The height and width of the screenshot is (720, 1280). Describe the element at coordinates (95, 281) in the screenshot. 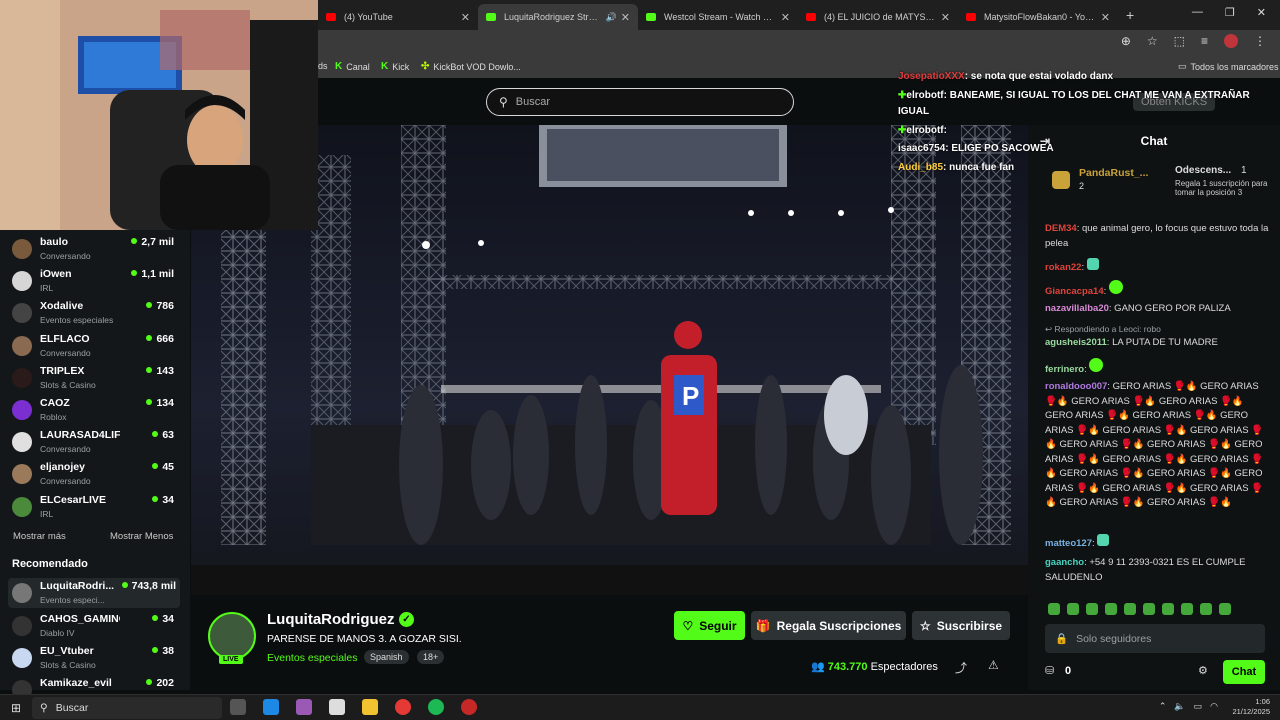

I see `sidebar-item-iowen: iOwen IRL 1,1 mil` at that location.